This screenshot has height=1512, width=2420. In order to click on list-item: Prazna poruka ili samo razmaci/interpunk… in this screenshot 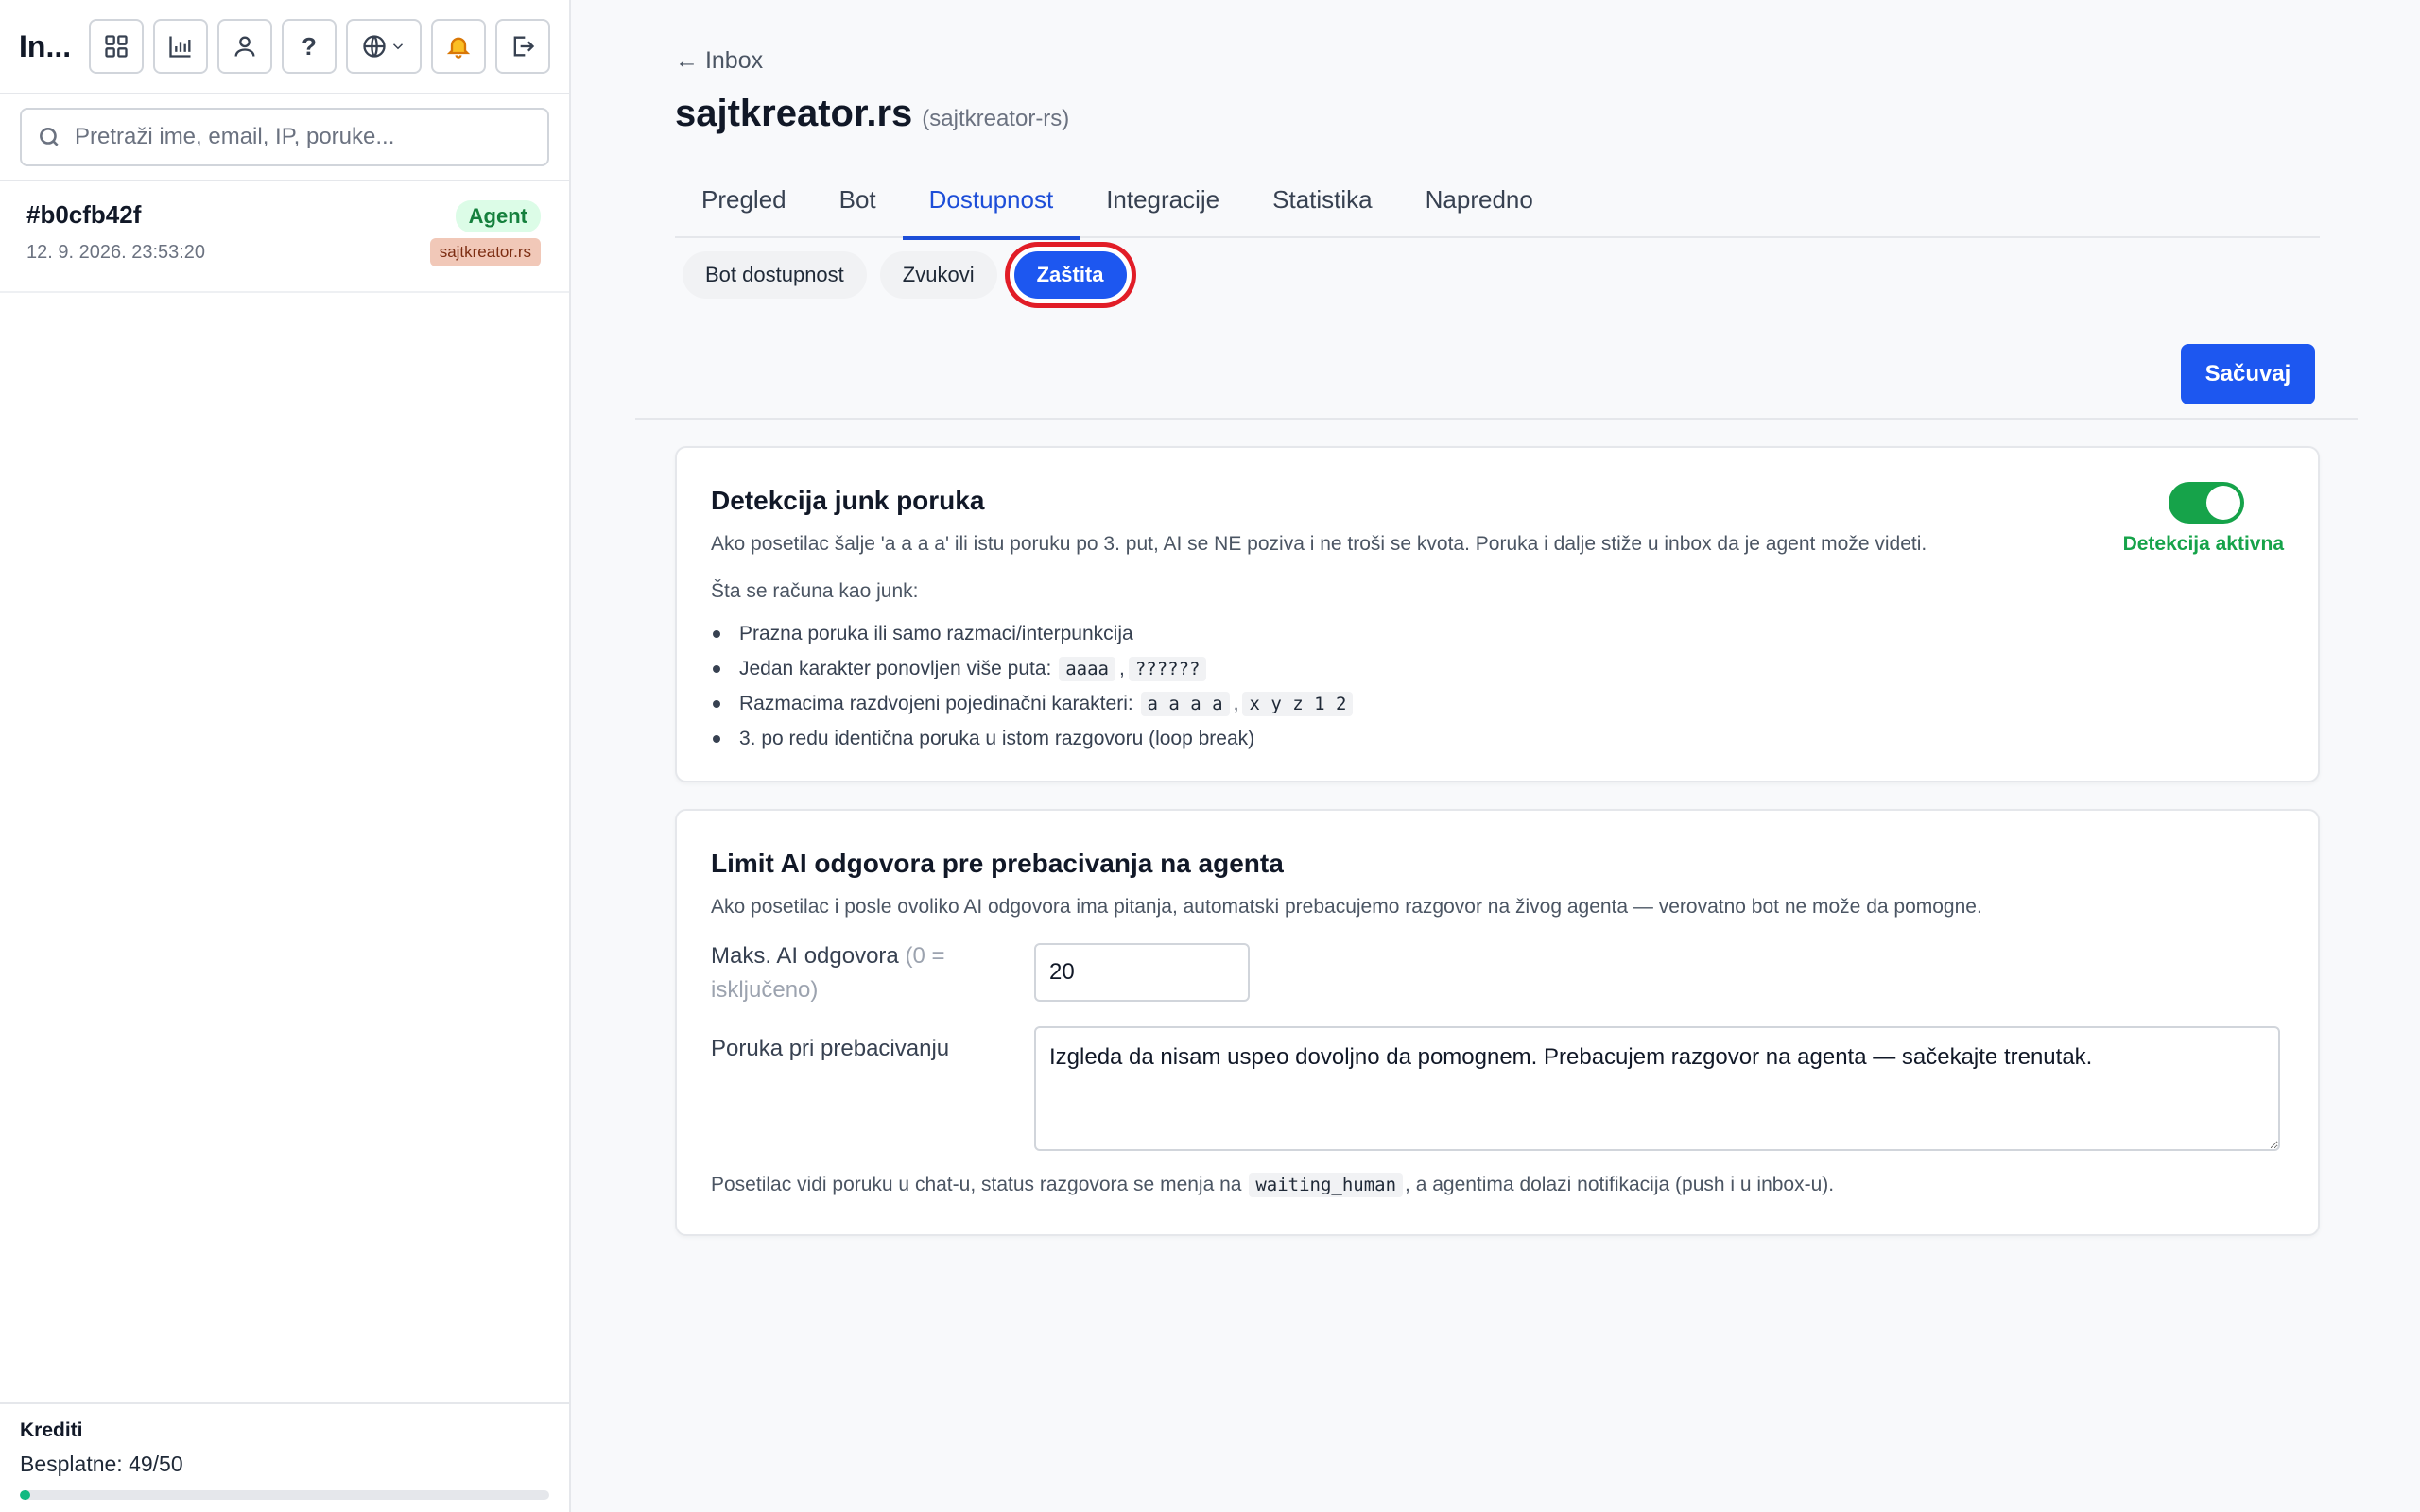, I will do `click(1033, 633)`.